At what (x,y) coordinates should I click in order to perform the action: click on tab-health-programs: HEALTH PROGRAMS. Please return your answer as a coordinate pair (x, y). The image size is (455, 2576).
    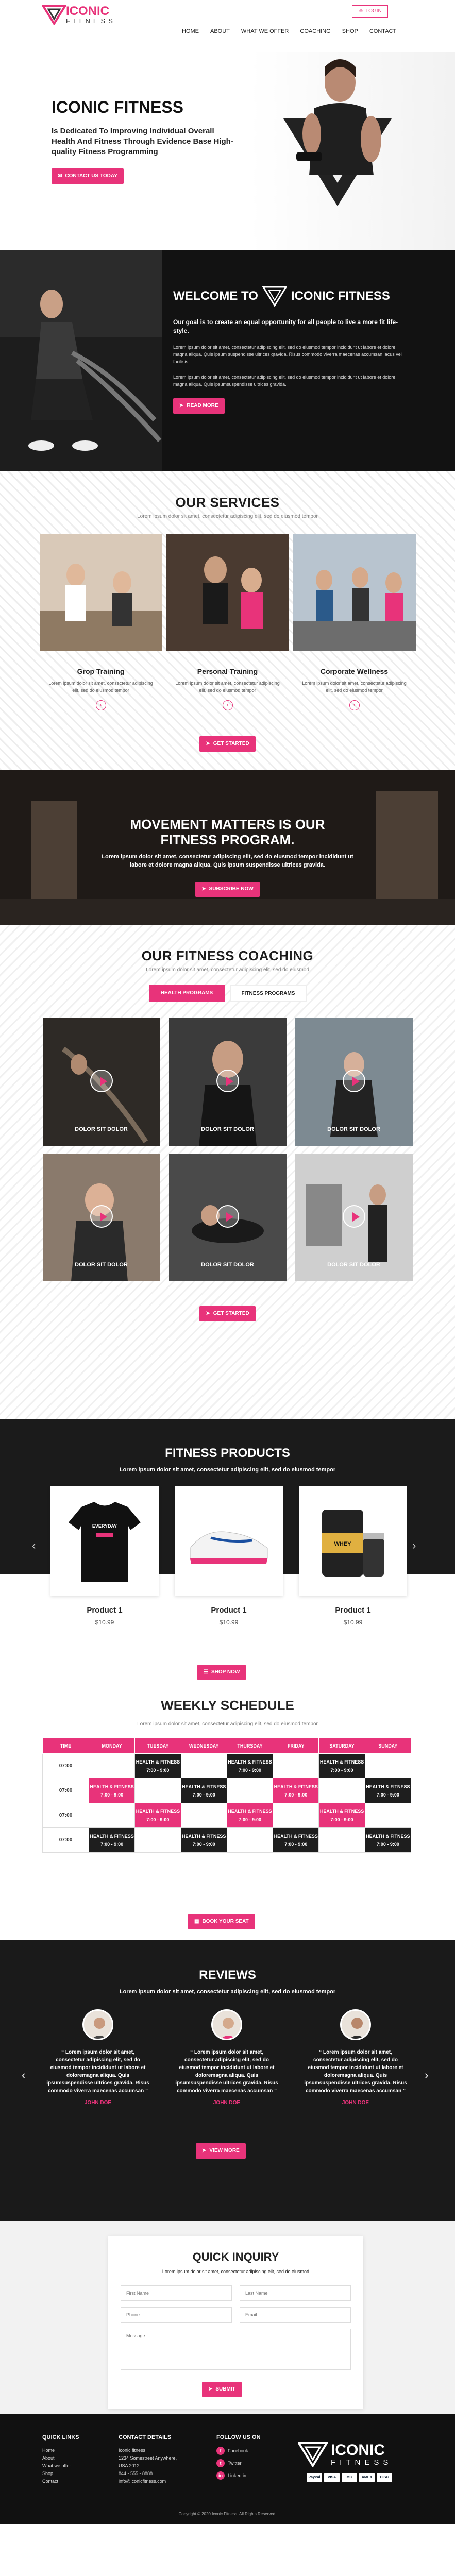
    Looking at the image, I should click on (186, 993).